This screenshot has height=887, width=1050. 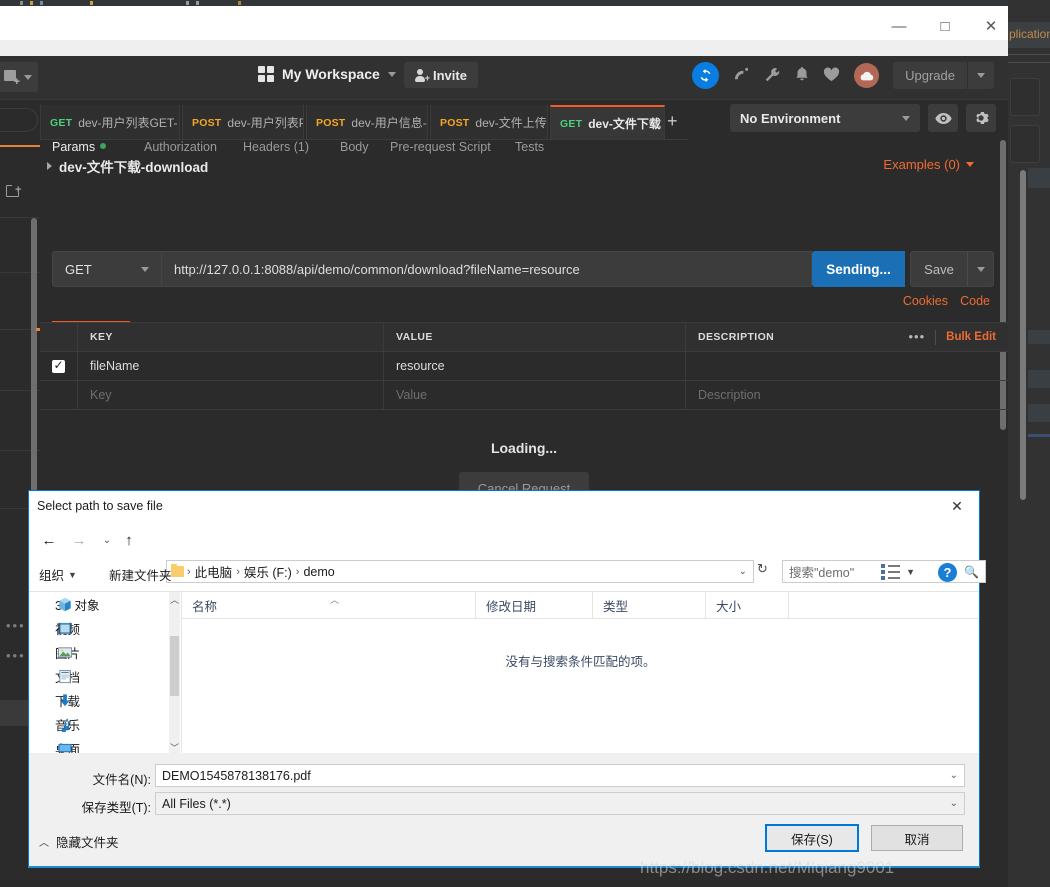 I want to click on filetype-label: 保存类型(T):, so click(x=116, y=808).